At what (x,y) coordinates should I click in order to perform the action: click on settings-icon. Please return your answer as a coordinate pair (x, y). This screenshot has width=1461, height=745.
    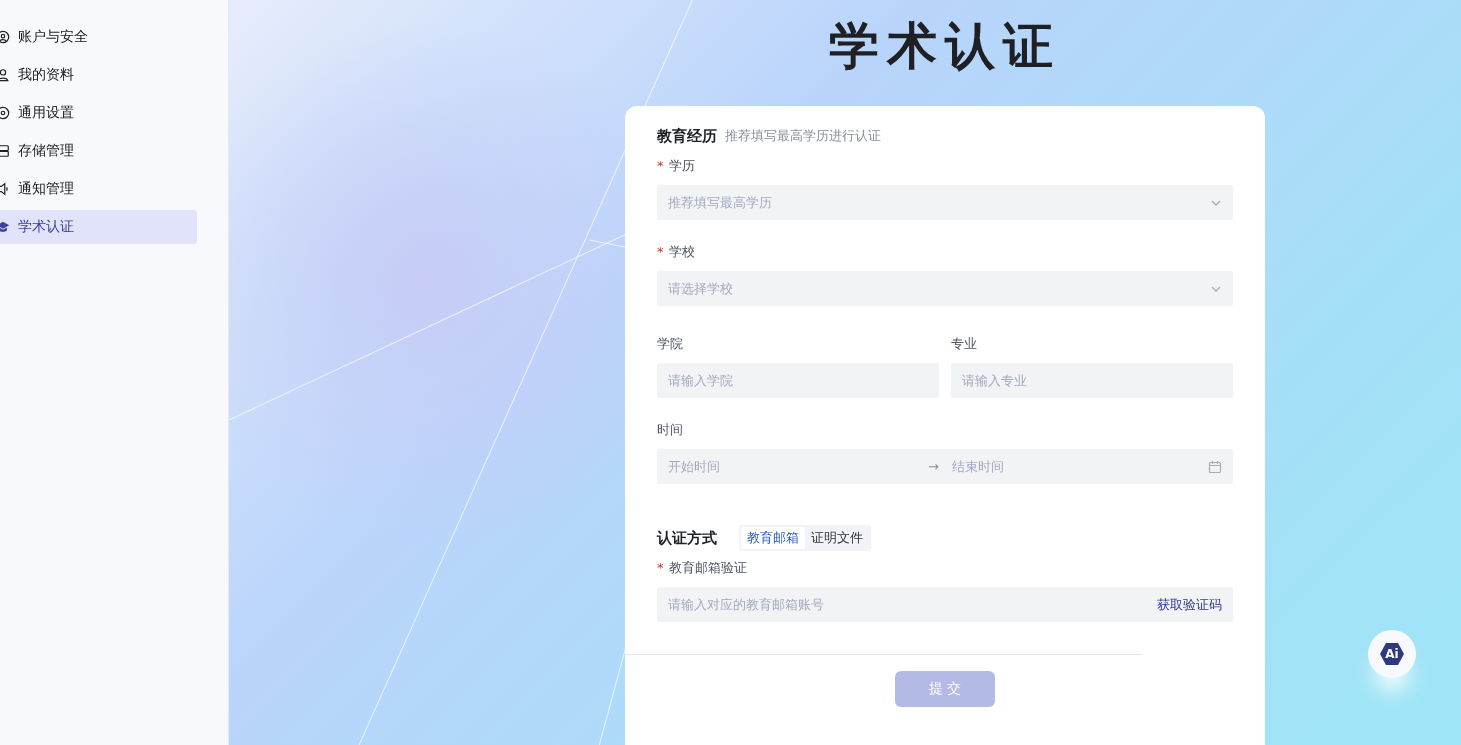
    Looking at the image, I should click on (5, 113).